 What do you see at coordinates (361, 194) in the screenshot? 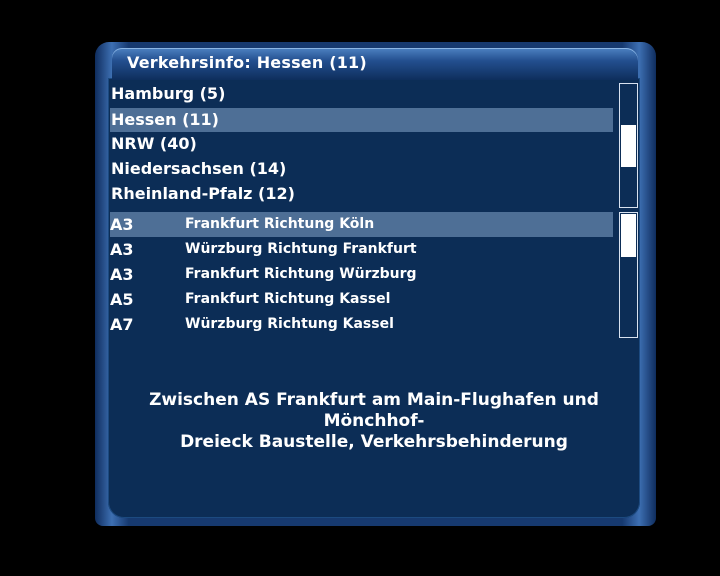
I see `region-item-rheinland-pfalz: Rheinland-Pfalz (12)` at bounding box center [361, 194].